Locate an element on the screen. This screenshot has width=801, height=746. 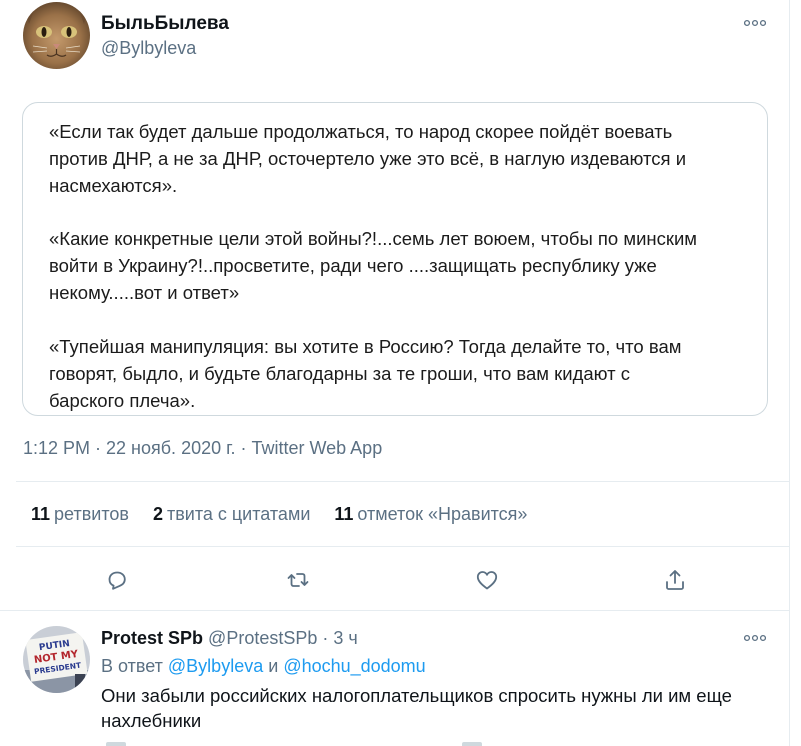
reply-to-conjunction: и is located at coordinates (273, 666).